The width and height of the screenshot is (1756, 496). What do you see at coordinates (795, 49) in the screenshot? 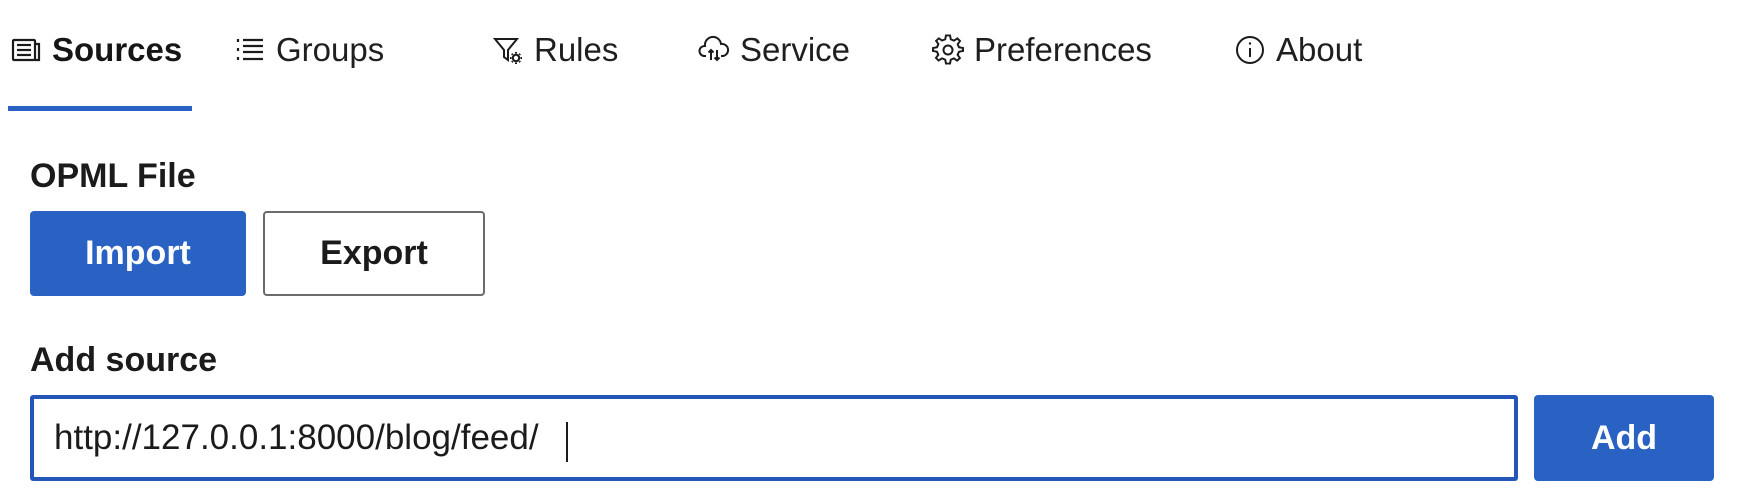
I see `tab-label: Service` at bounding box center [795, 49].